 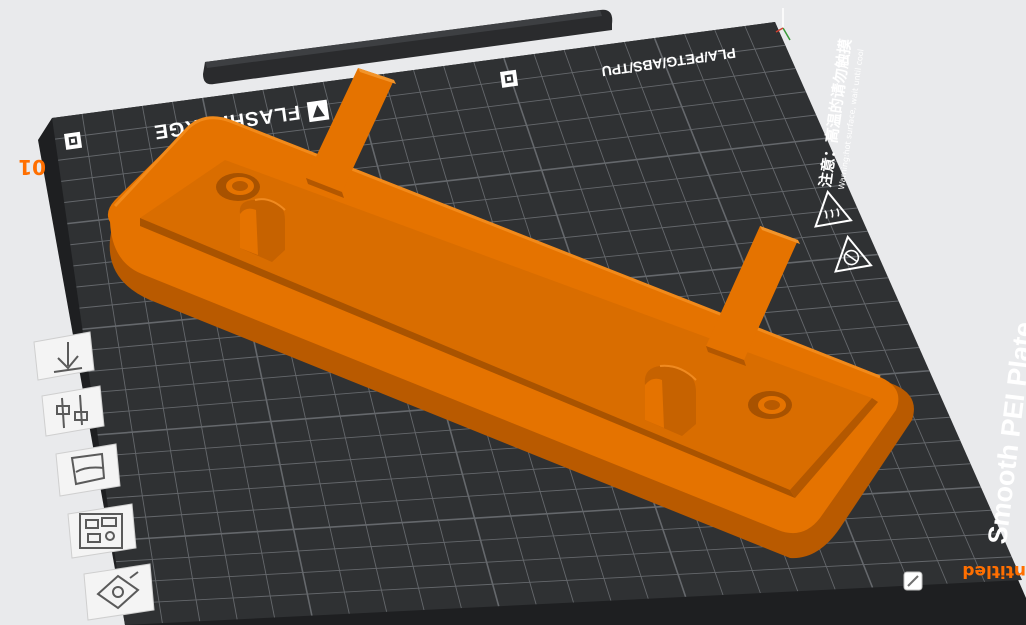 What do you see at coordinates (238, 187) in the screenshot?
I see `mount-hole-left` at bounding box center [238, 187].